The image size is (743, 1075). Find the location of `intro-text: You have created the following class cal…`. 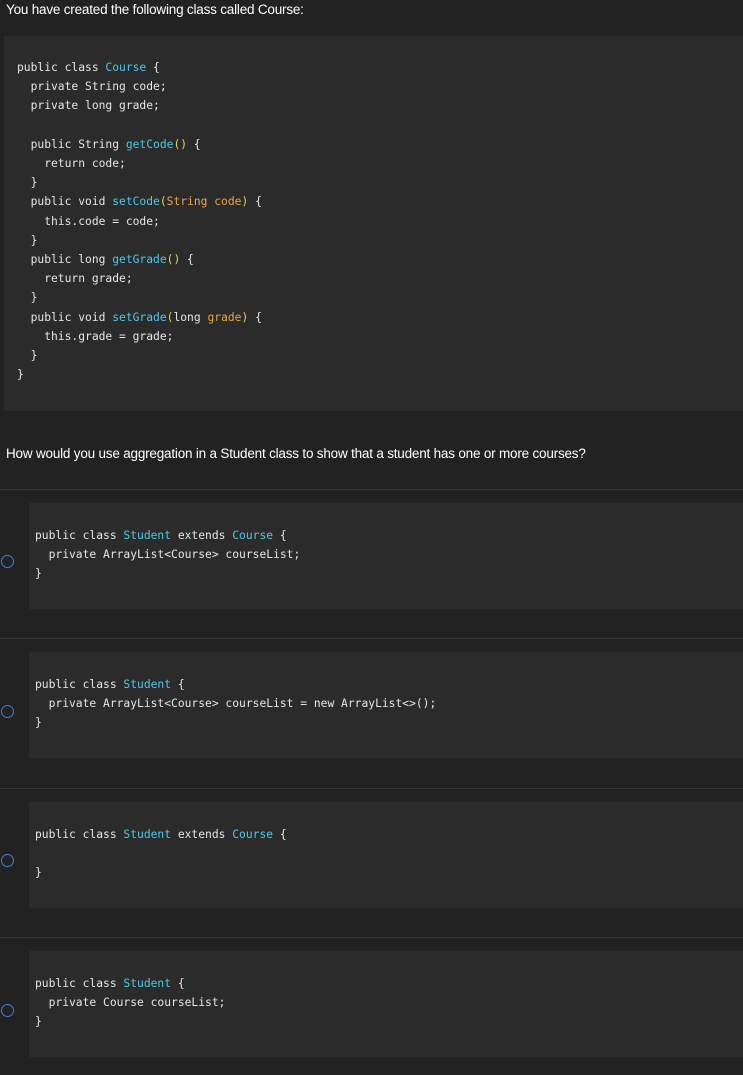

intro-text: You have created the following class cal… is located at coordinates (155, 9).